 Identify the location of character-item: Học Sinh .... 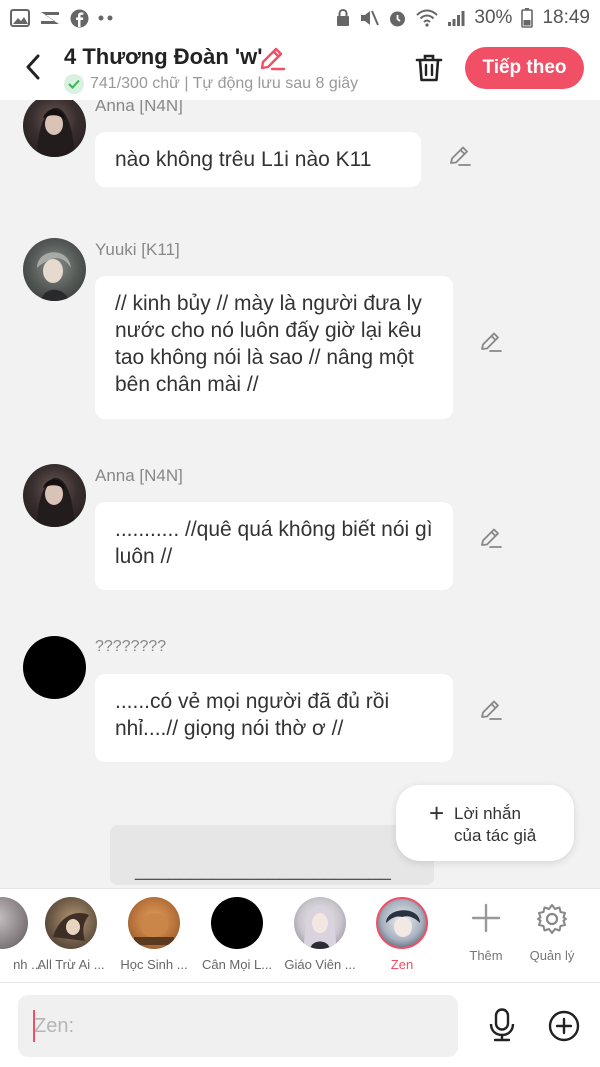
(154, 934).